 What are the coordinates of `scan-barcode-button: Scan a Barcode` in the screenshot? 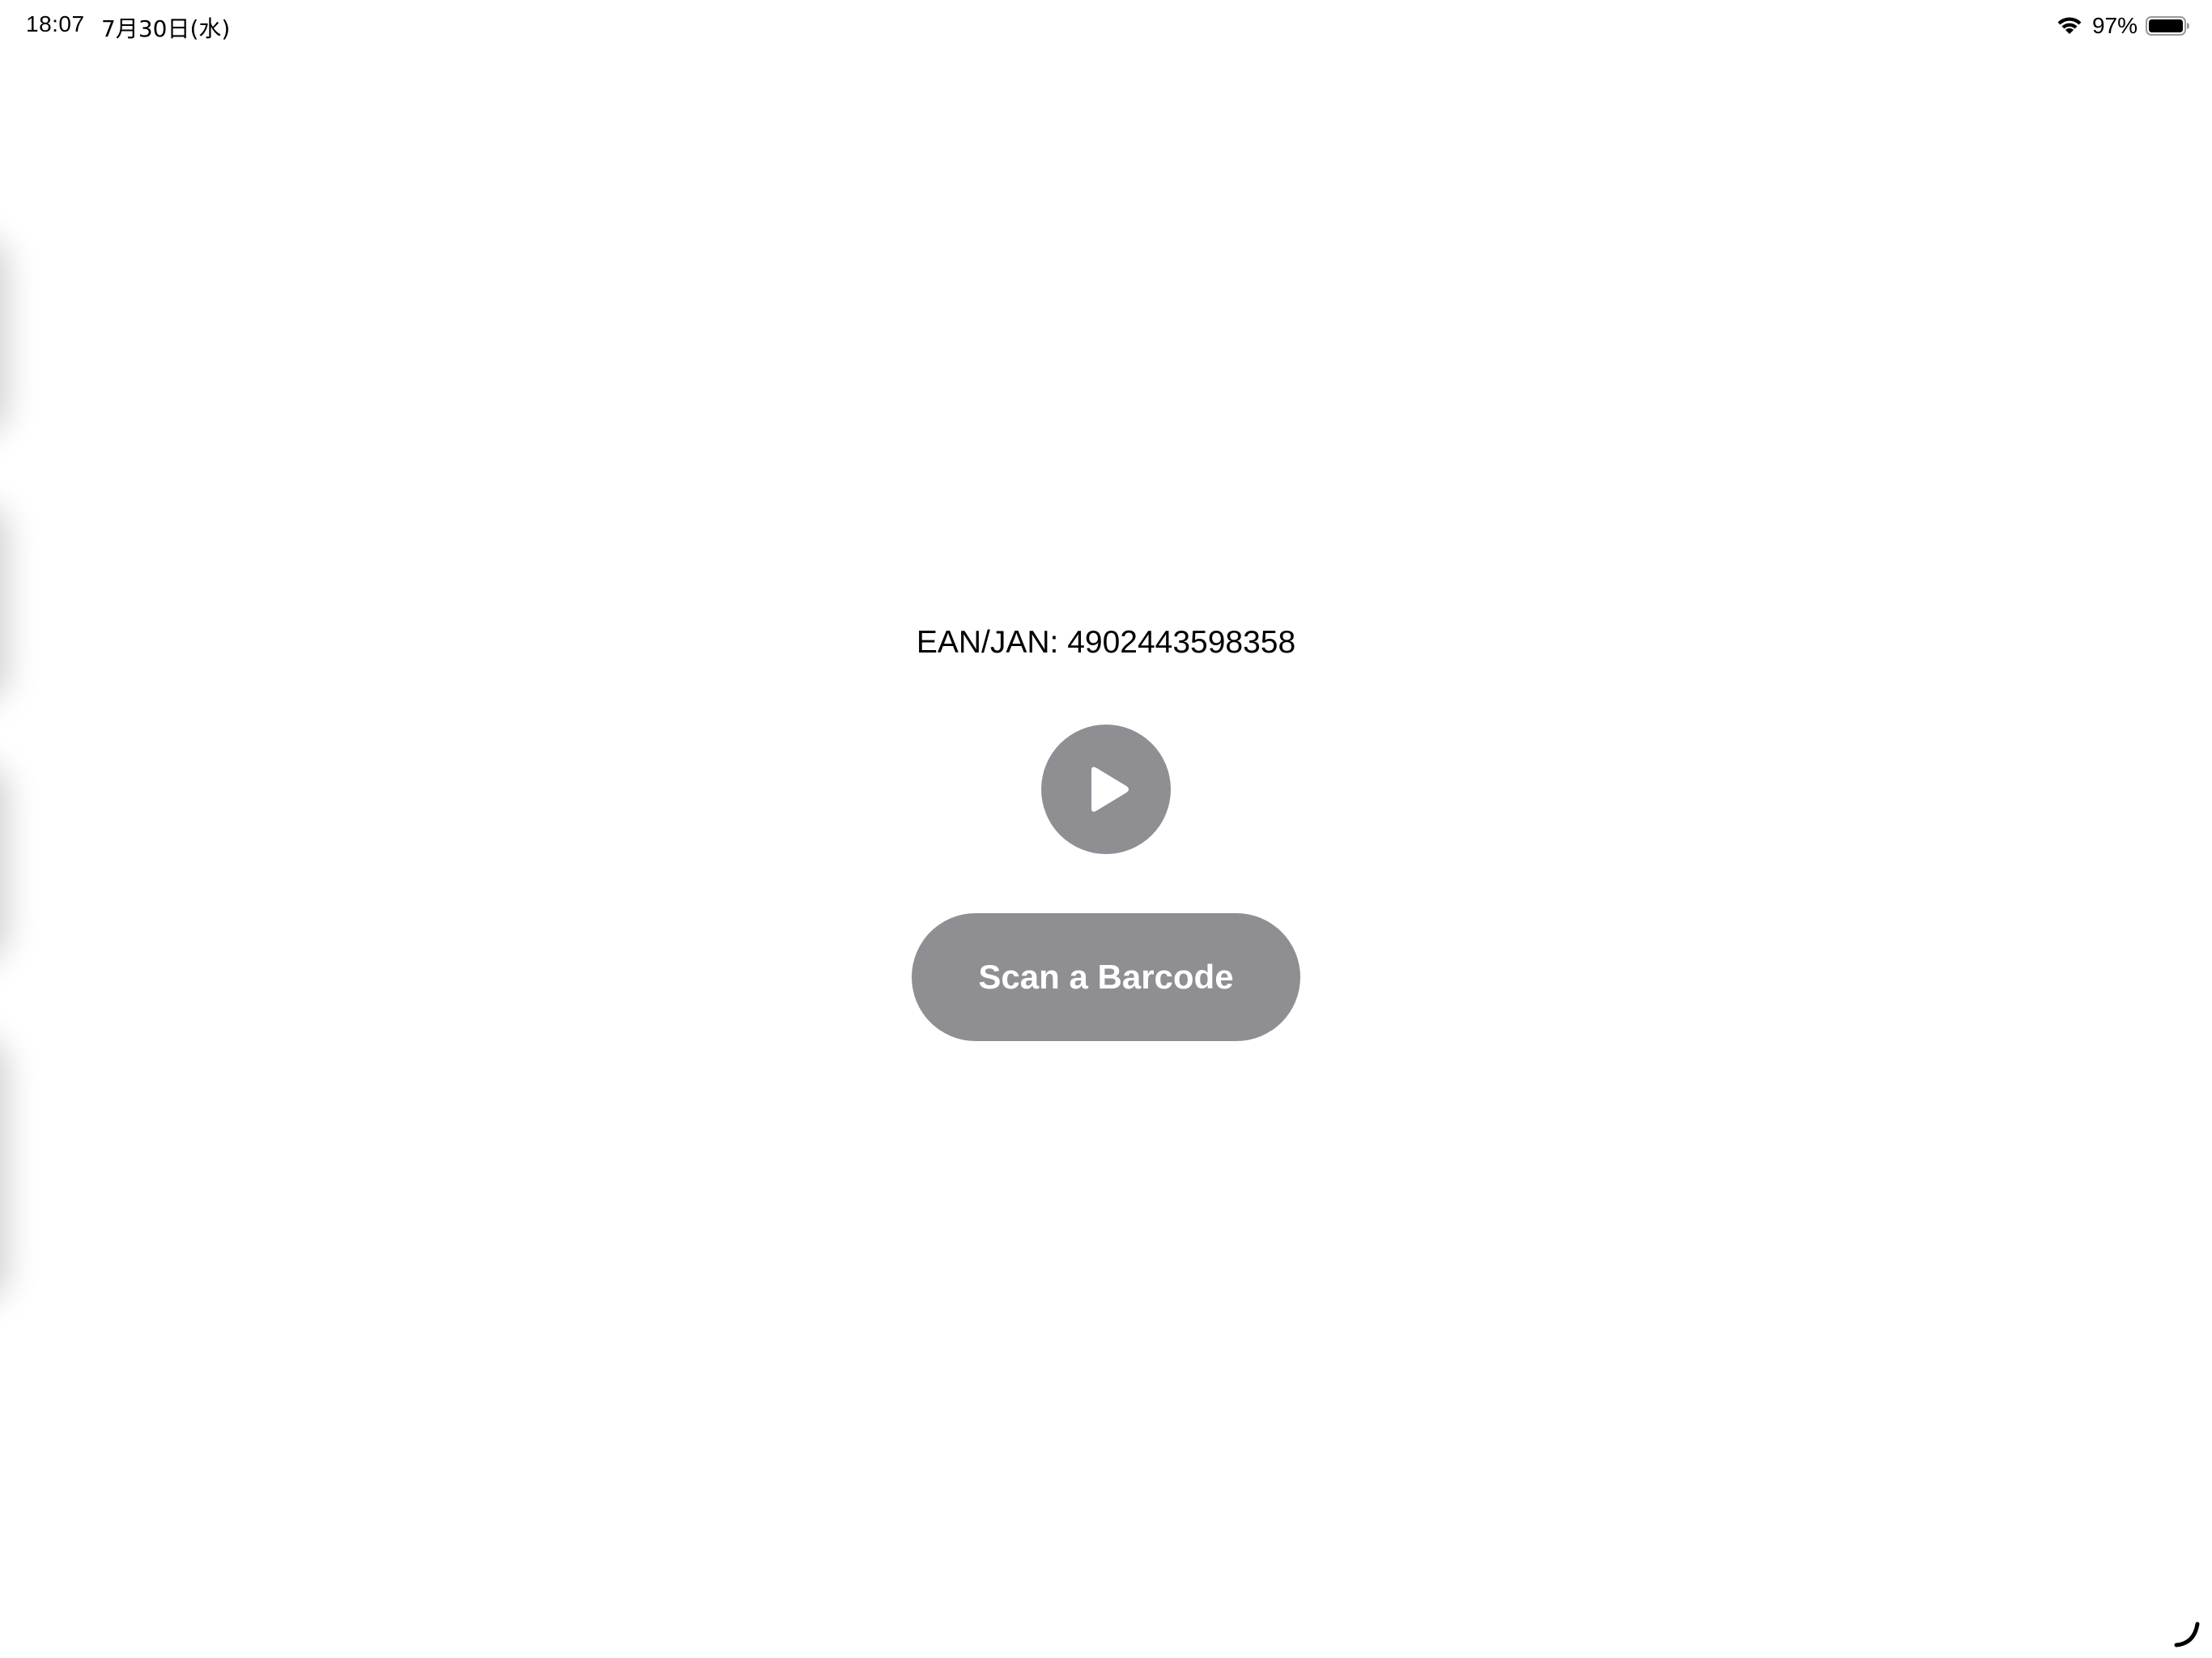 It's located at (1106, 977).